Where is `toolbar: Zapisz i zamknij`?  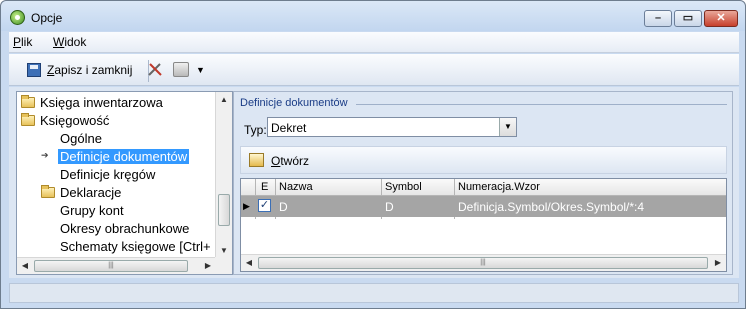 toolbar: Zapisz i zamknij is located at coordinates (374, 70).